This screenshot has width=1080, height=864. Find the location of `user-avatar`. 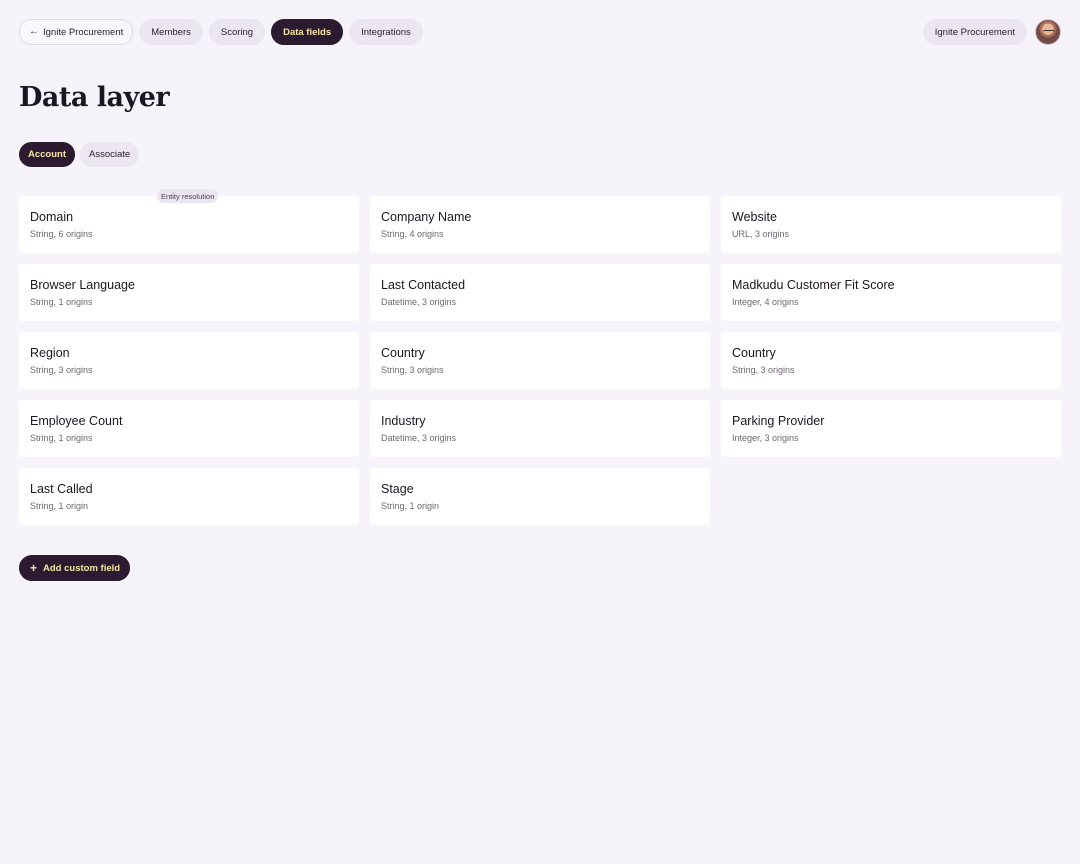

user-avatar is located at coordinates (1048, 32).